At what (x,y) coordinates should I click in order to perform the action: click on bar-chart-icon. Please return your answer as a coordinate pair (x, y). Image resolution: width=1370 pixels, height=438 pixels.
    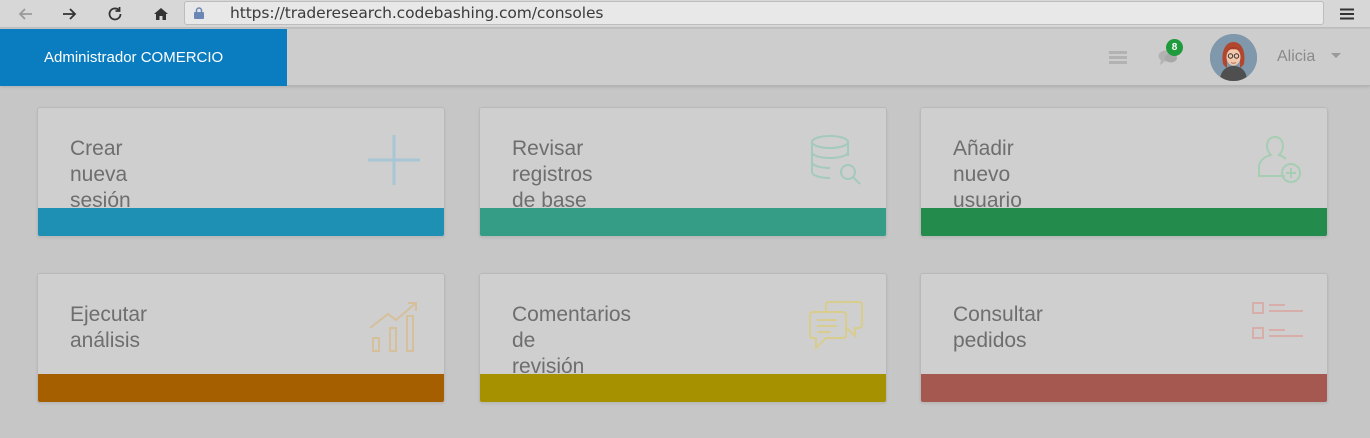
    Looking at the image, I should click on (393, 327).